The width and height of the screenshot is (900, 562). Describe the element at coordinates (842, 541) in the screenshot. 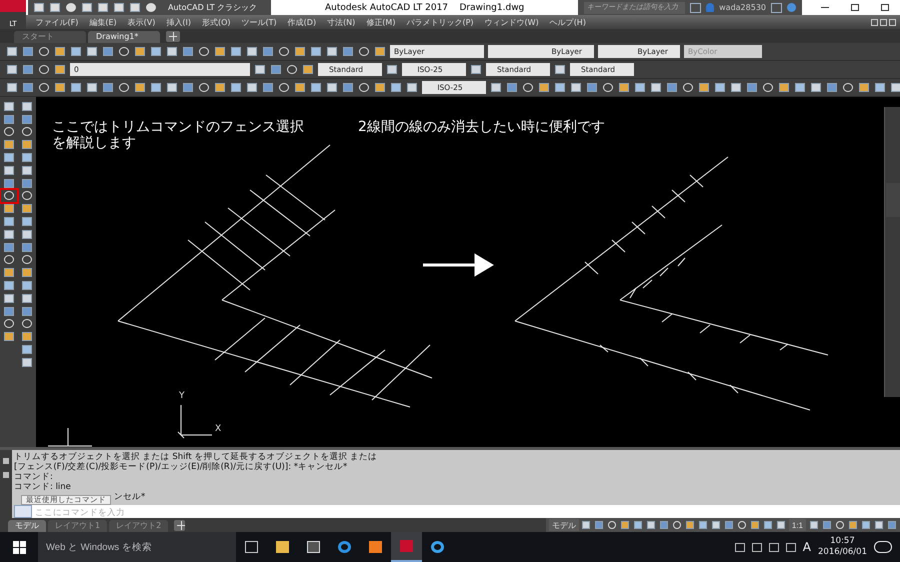

I see `clock-time: 10:57` at that location.